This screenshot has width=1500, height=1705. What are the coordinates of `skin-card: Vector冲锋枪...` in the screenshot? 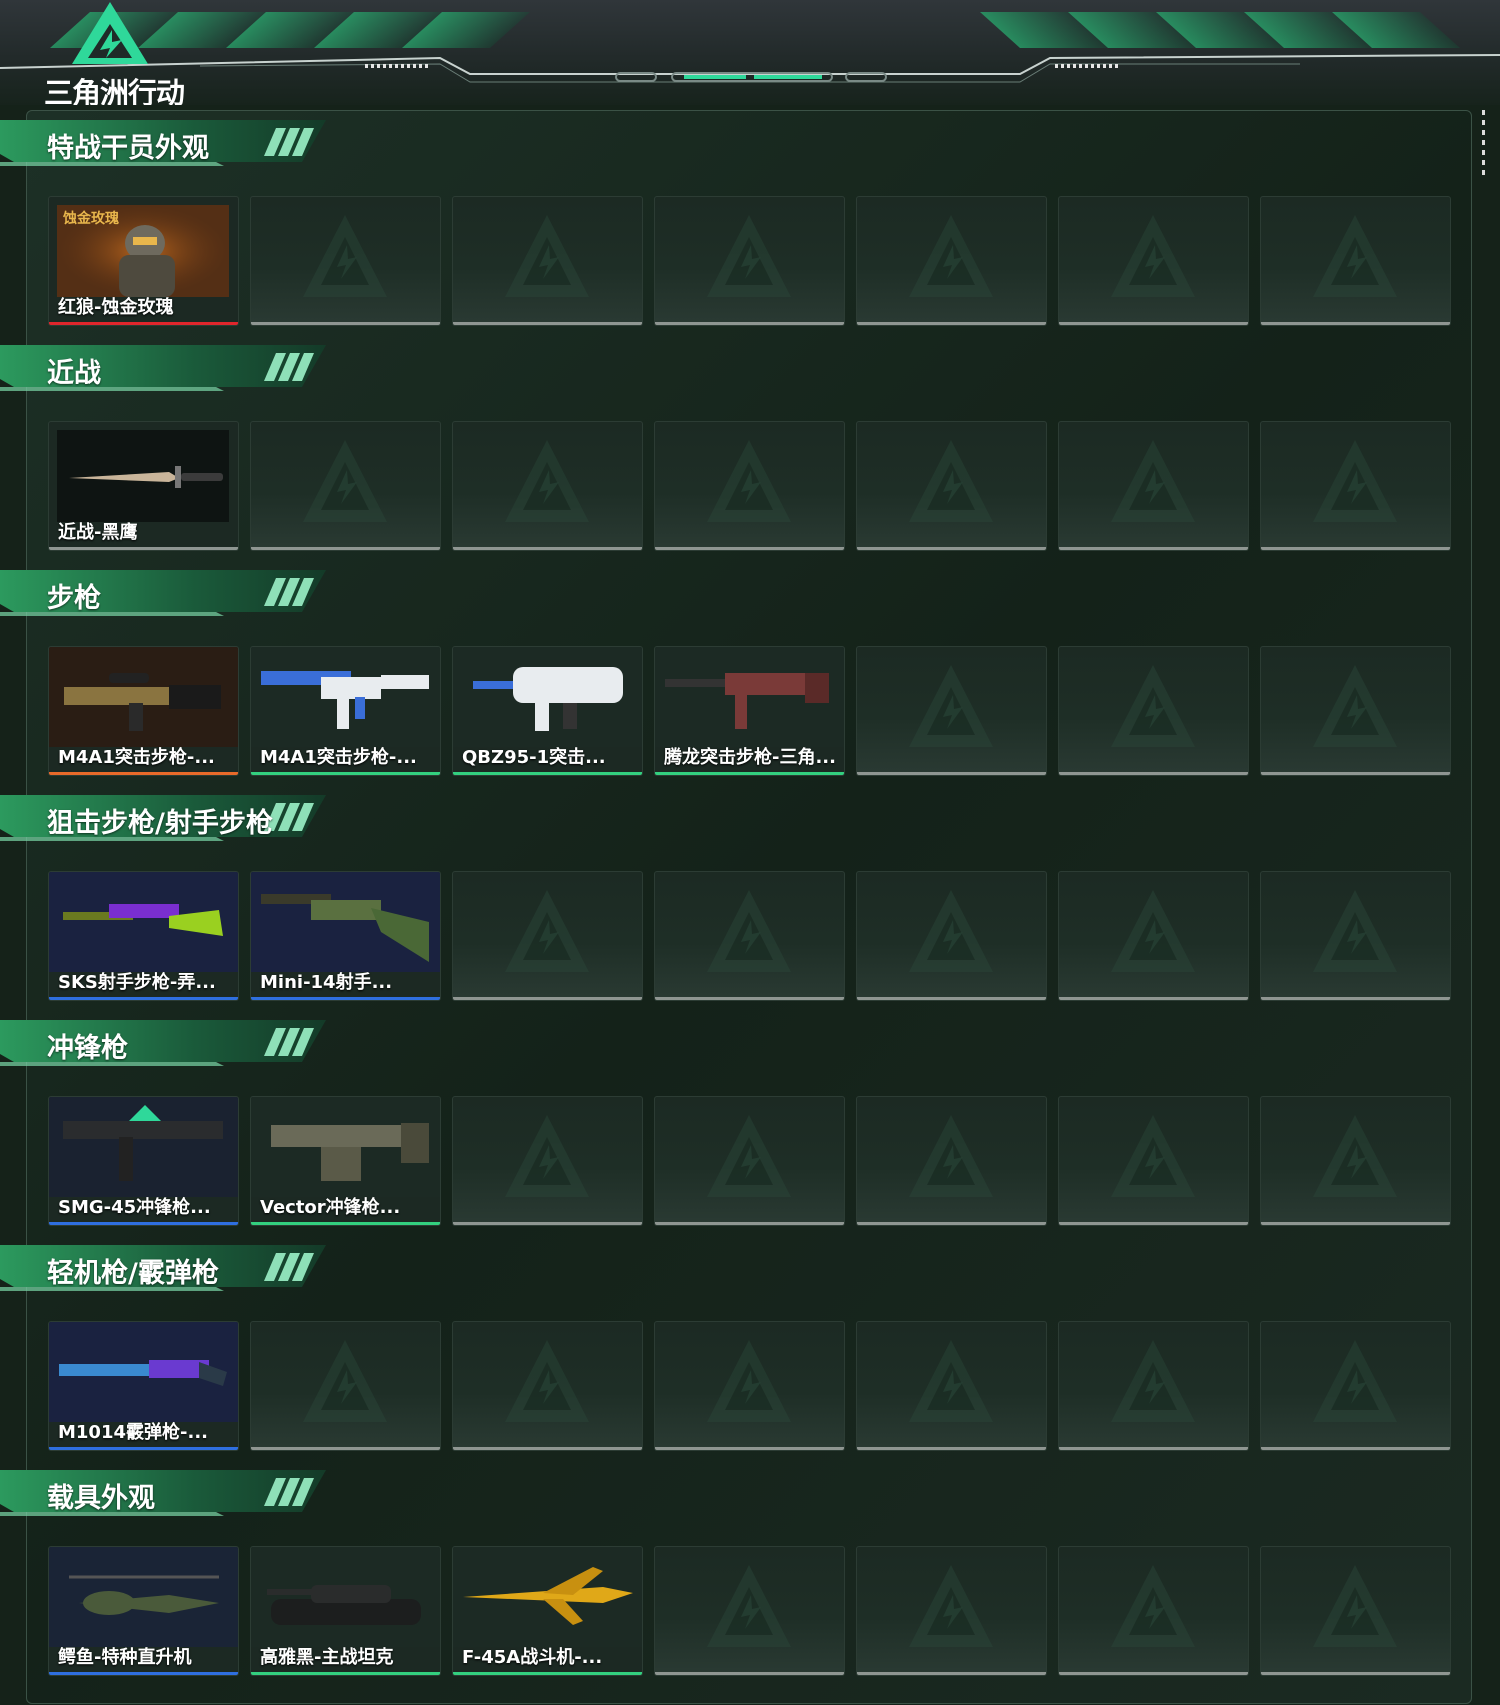 It's located at (345, 1161).